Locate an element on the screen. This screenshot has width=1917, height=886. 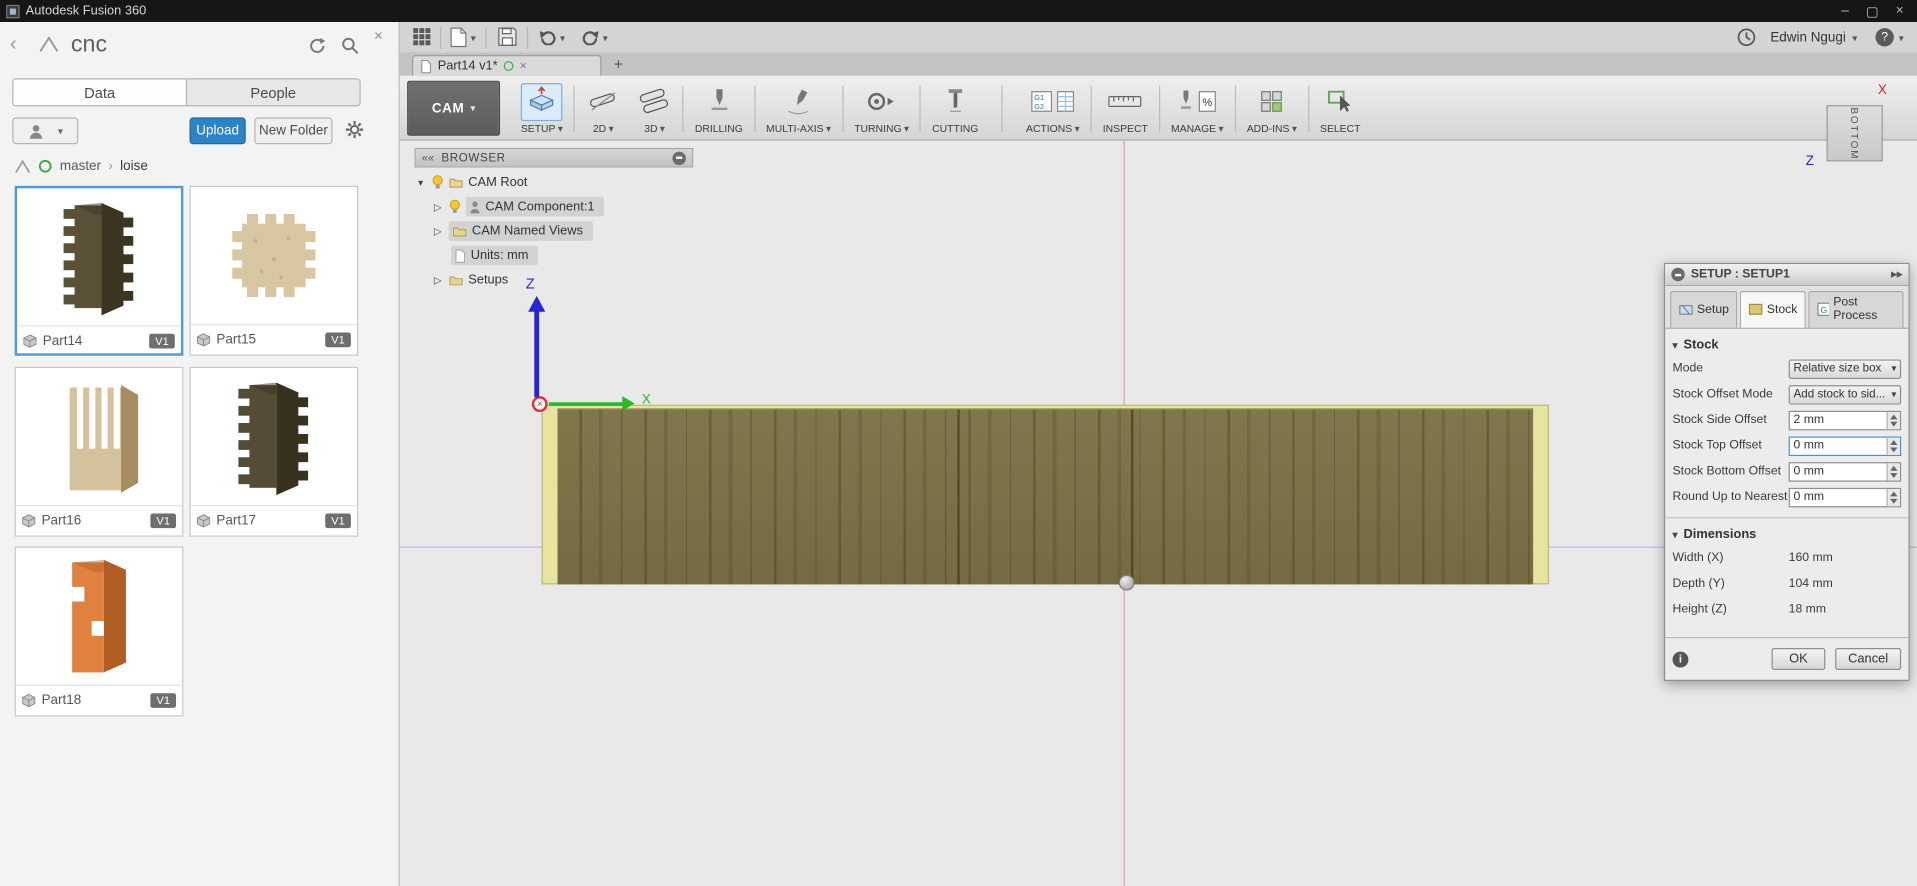
dimensions-section-header: ▾ Dimensions is located at coordinates (1786, 531).